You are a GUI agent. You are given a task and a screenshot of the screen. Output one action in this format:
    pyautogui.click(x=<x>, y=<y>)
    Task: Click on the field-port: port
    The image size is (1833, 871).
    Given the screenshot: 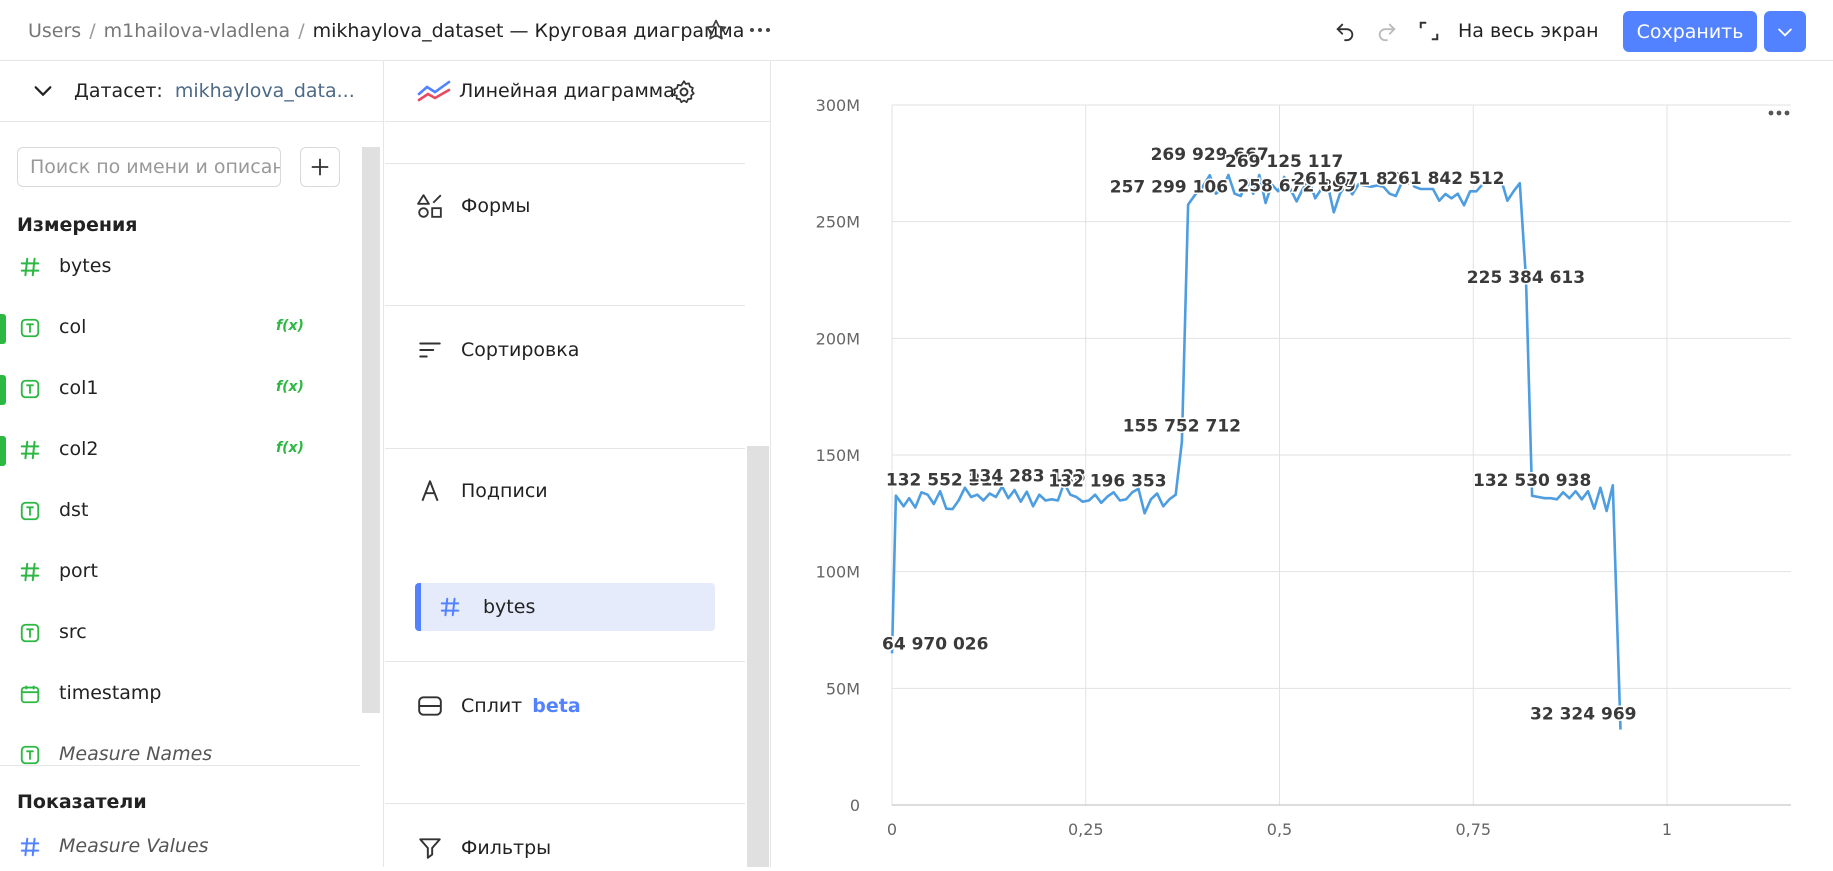 What is the action you would take?
    pyautogui.click(x=170, y=572)
    